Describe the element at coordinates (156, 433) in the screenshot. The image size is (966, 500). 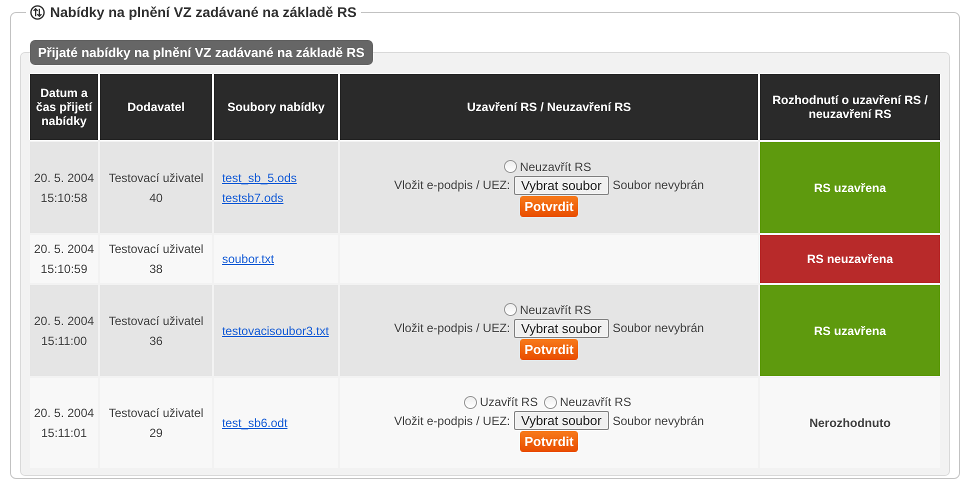
I see `supplier-number: 29` at that location.